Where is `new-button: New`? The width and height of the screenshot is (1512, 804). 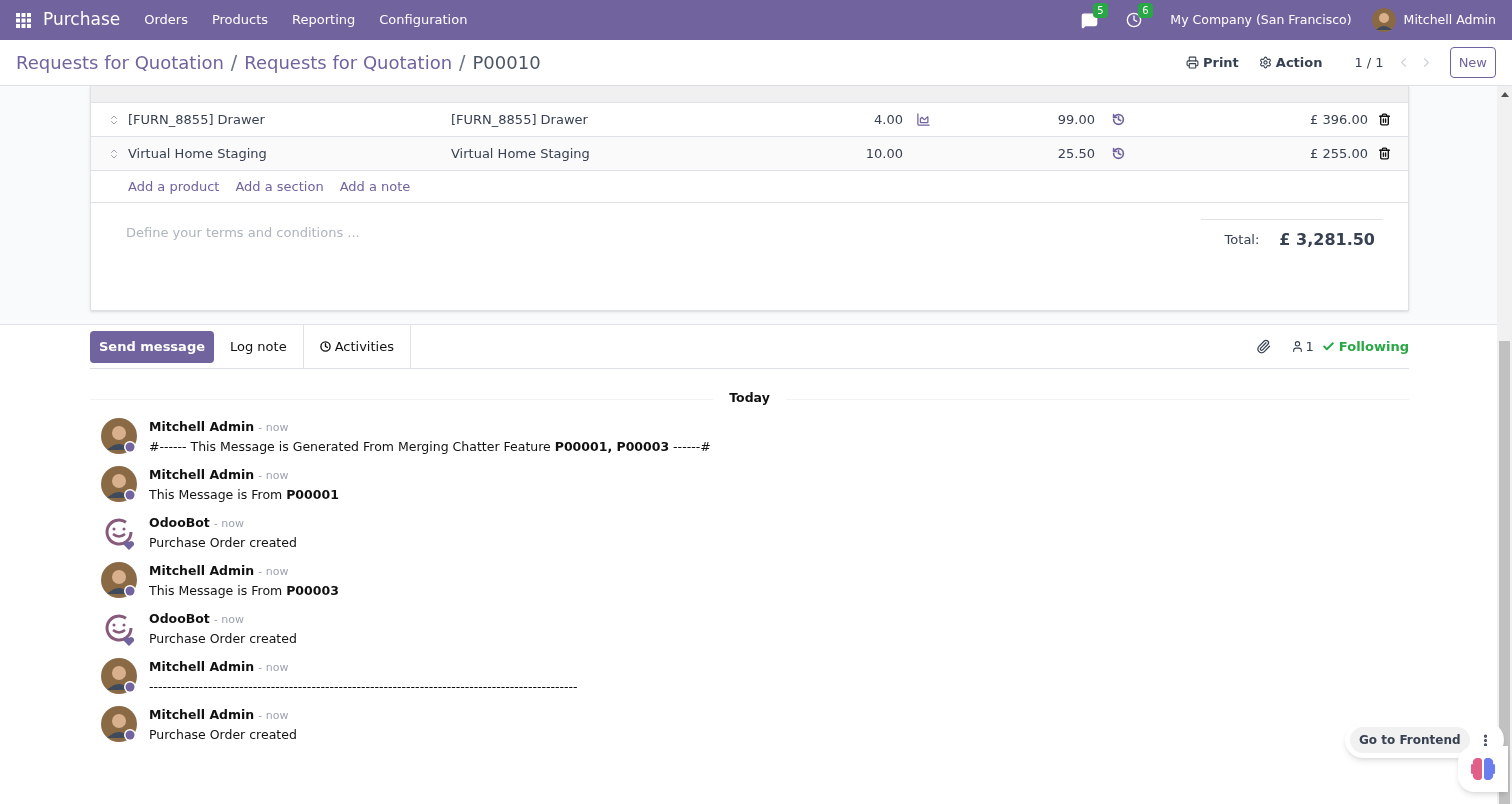
new-button: New is located at coordinates (1472, 62).